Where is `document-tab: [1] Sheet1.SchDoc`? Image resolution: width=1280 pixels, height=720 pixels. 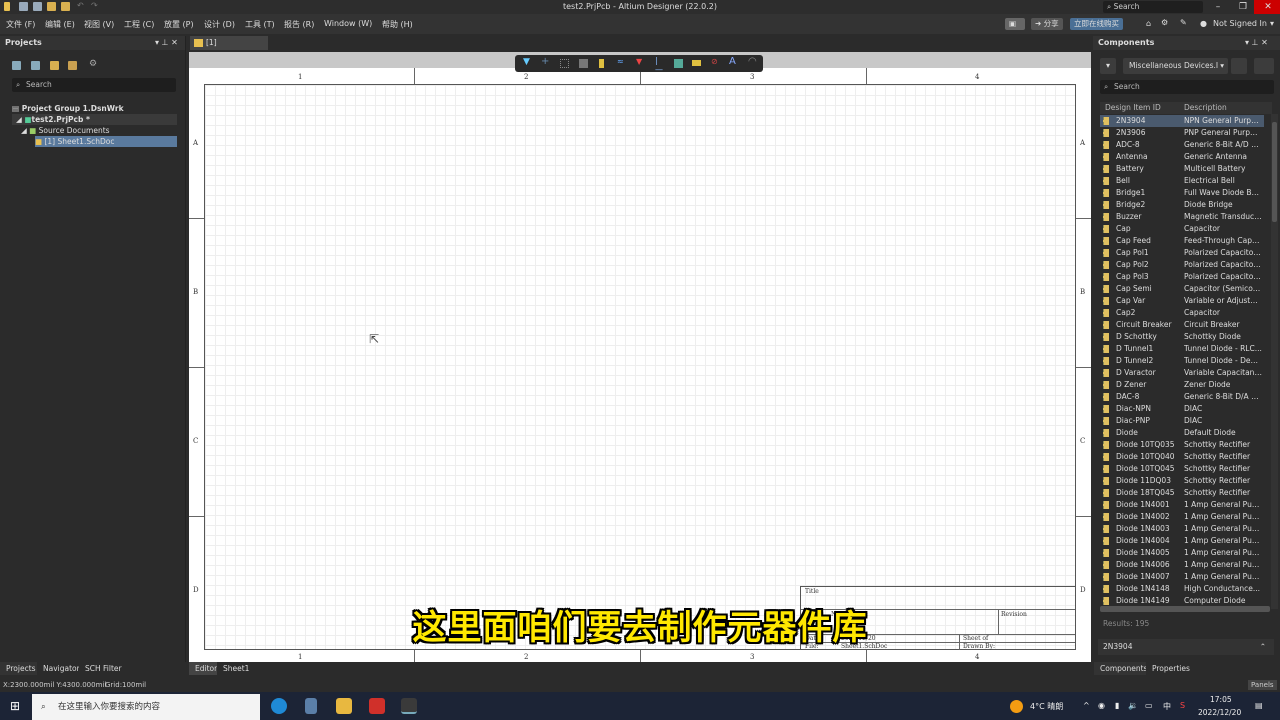 document-tab: [1] Sheet1.SchDoc is located at coordinates (229, 48).